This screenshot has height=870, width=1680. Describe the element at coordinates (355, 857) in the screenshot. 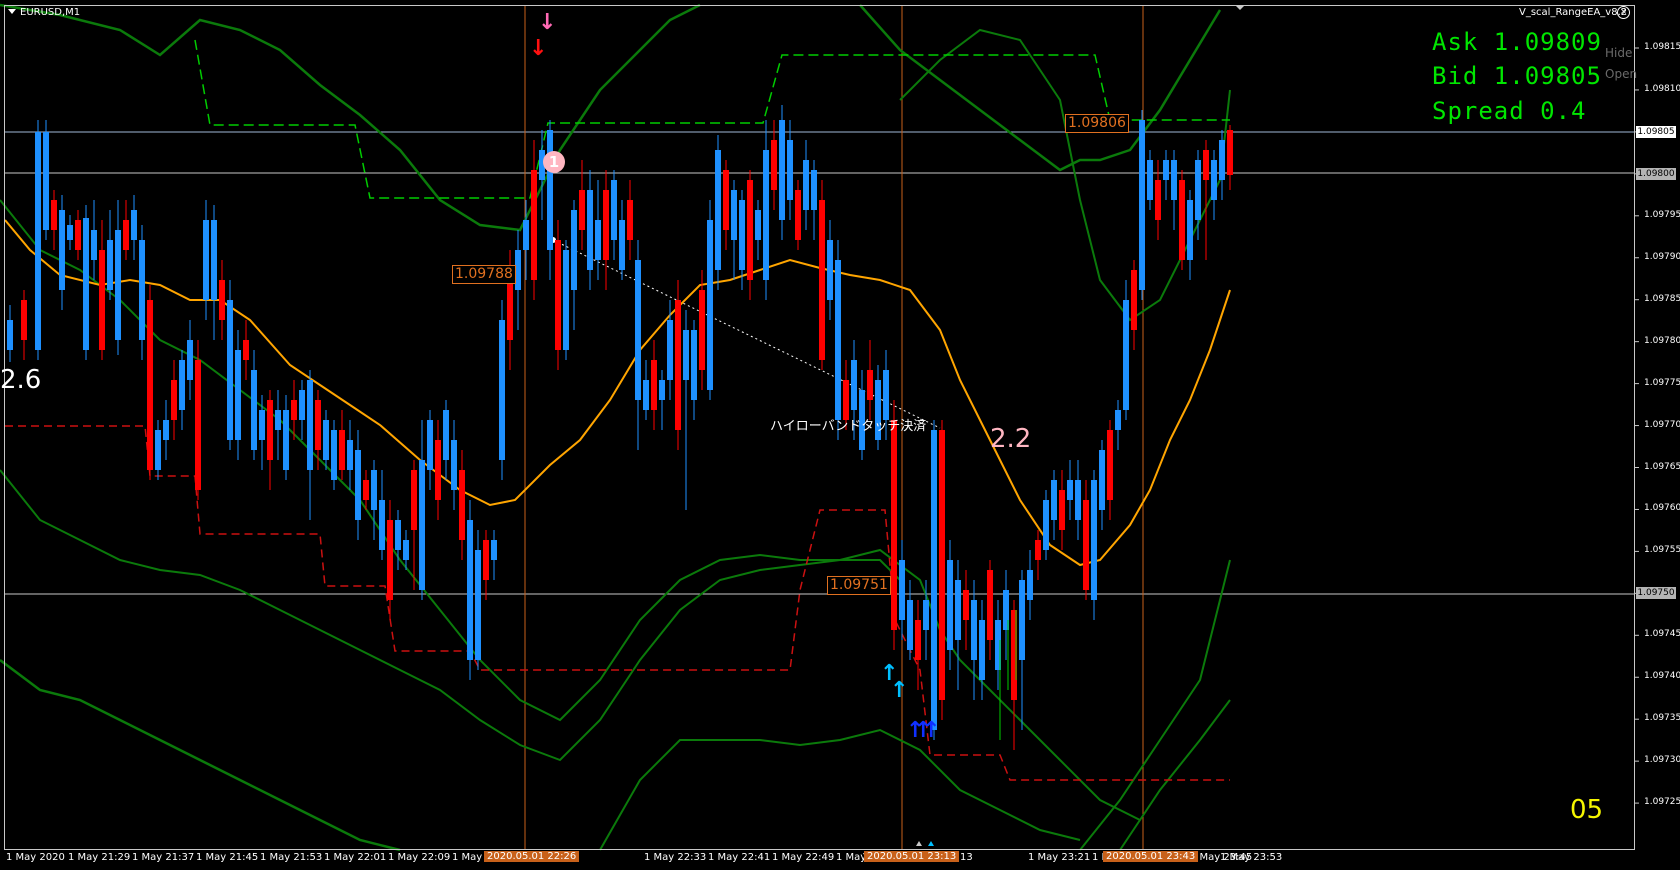

I see `time-tick: 1 May 22:01` at that location.